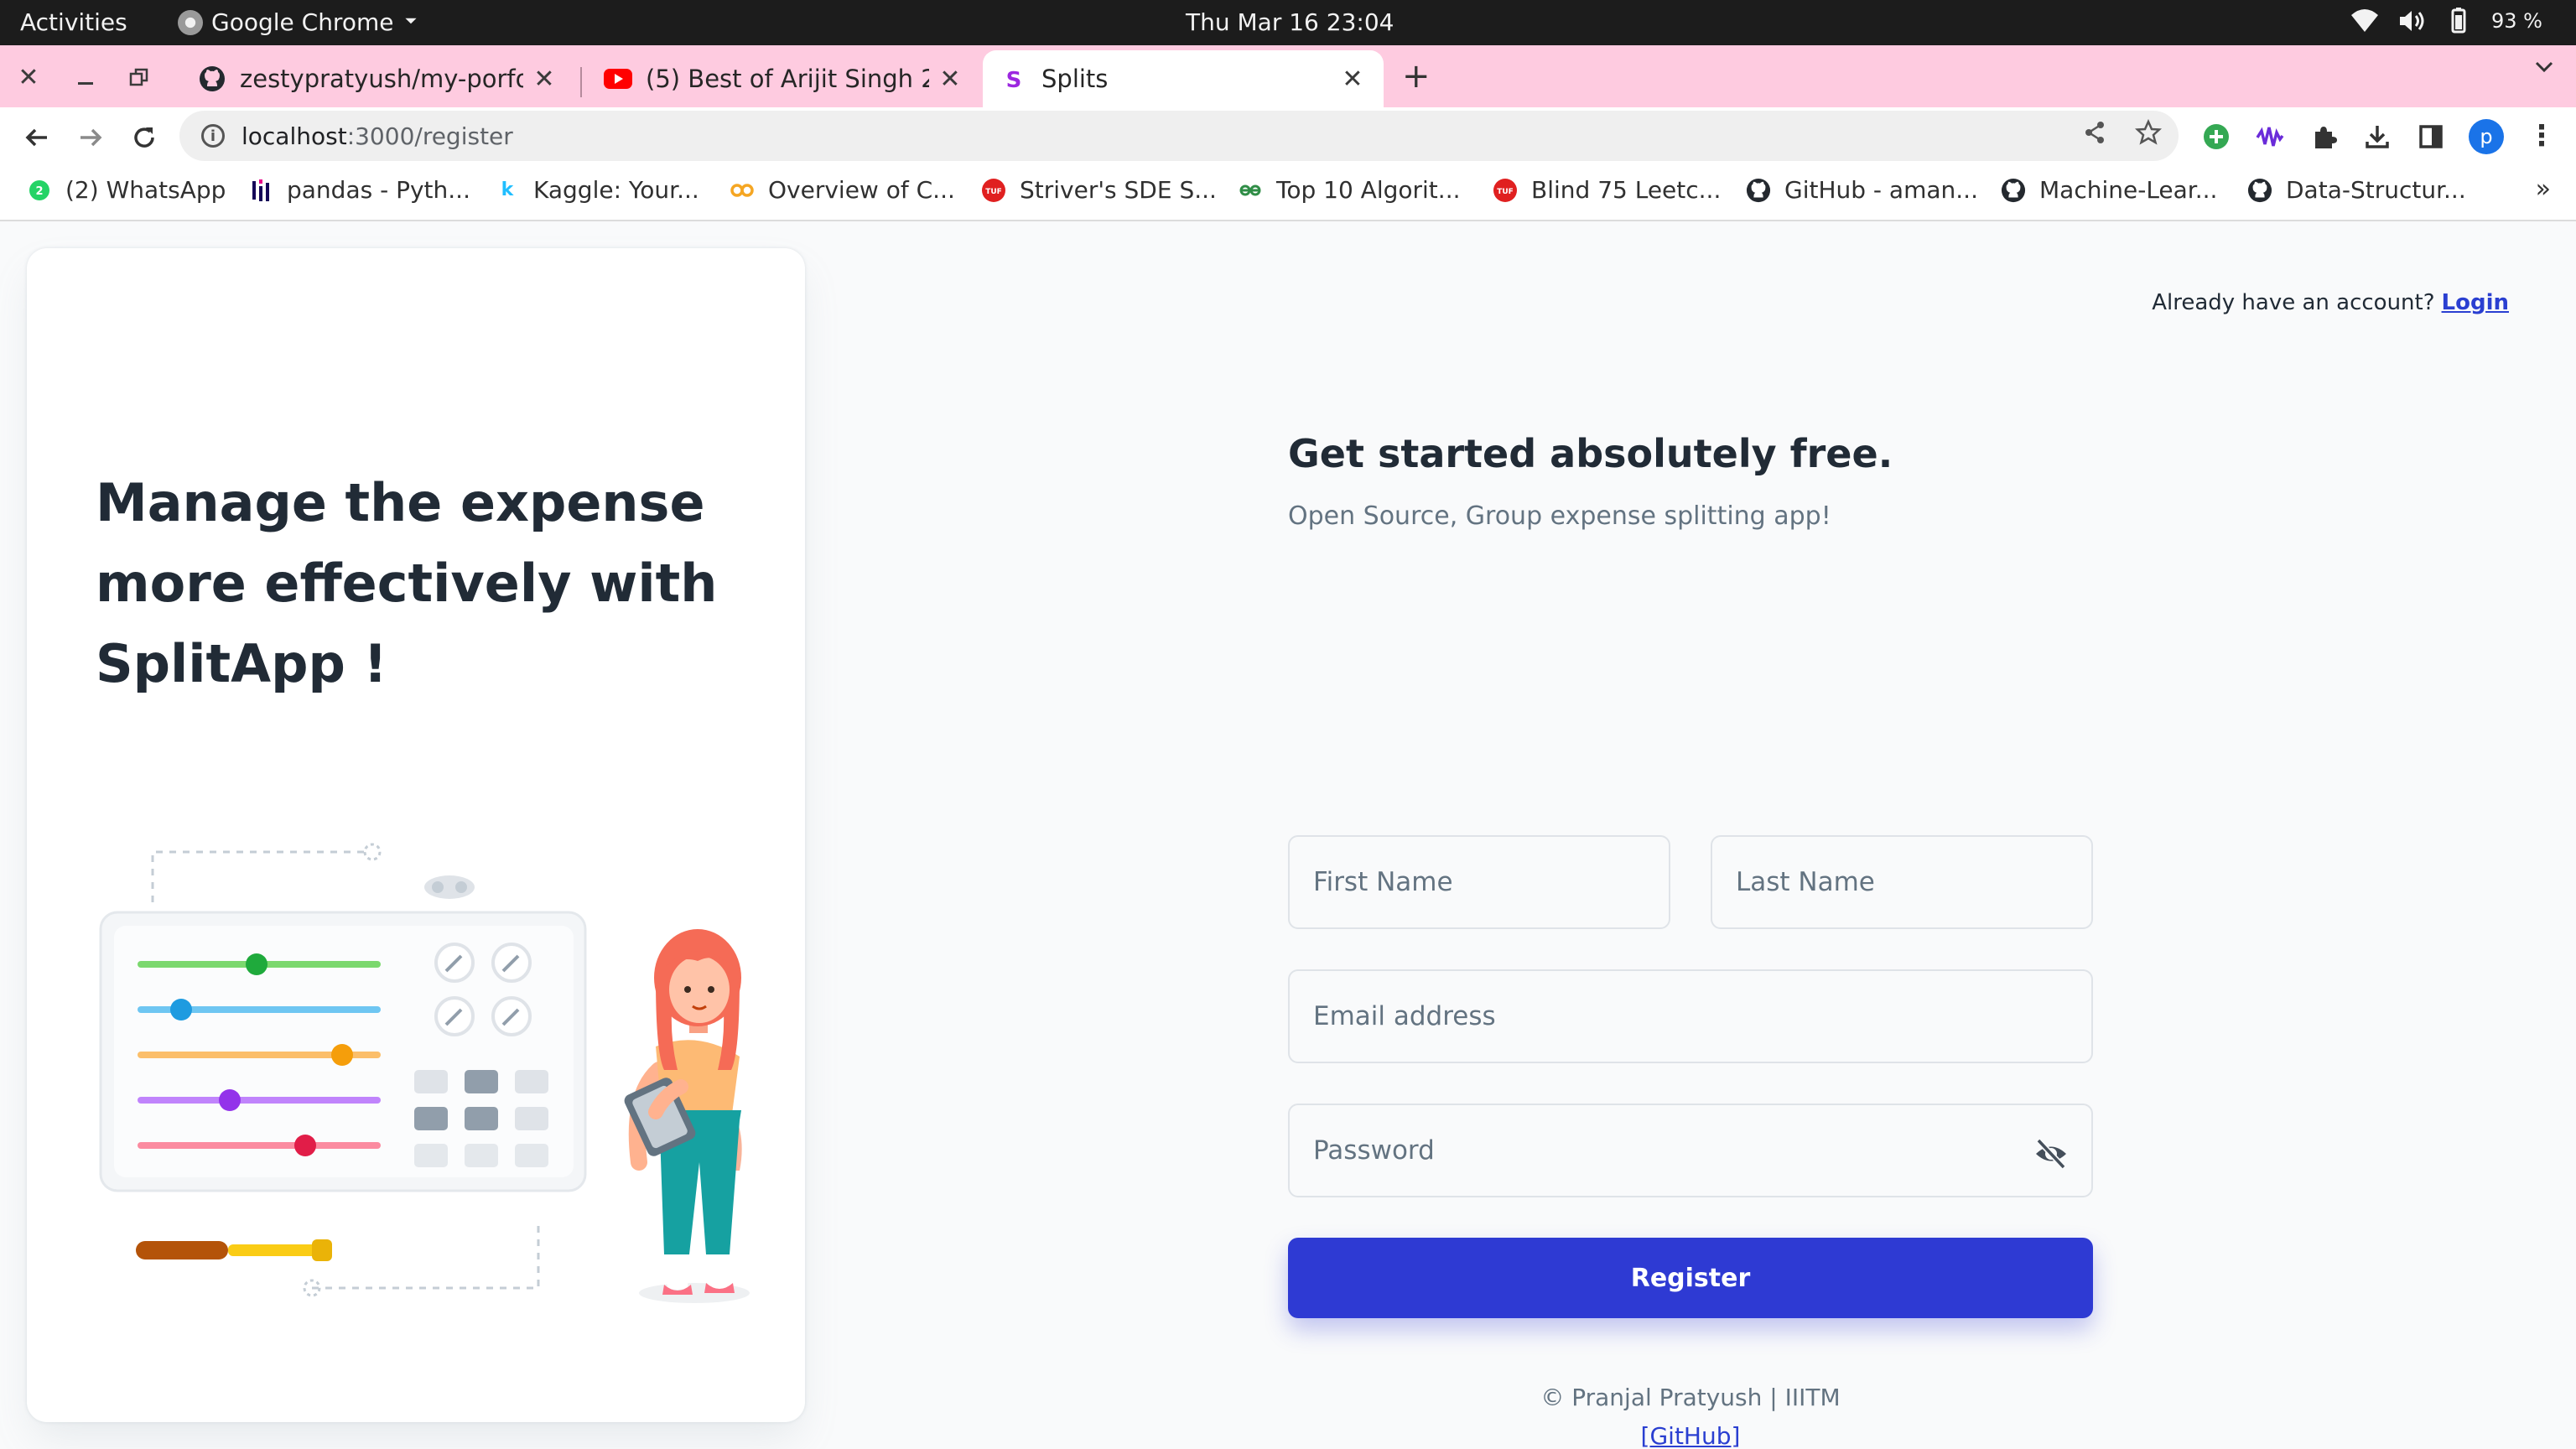 The height and width of the screenshot is (1449, 2576). I want to click on whatsapp-icon: 2, so click(39, 190).